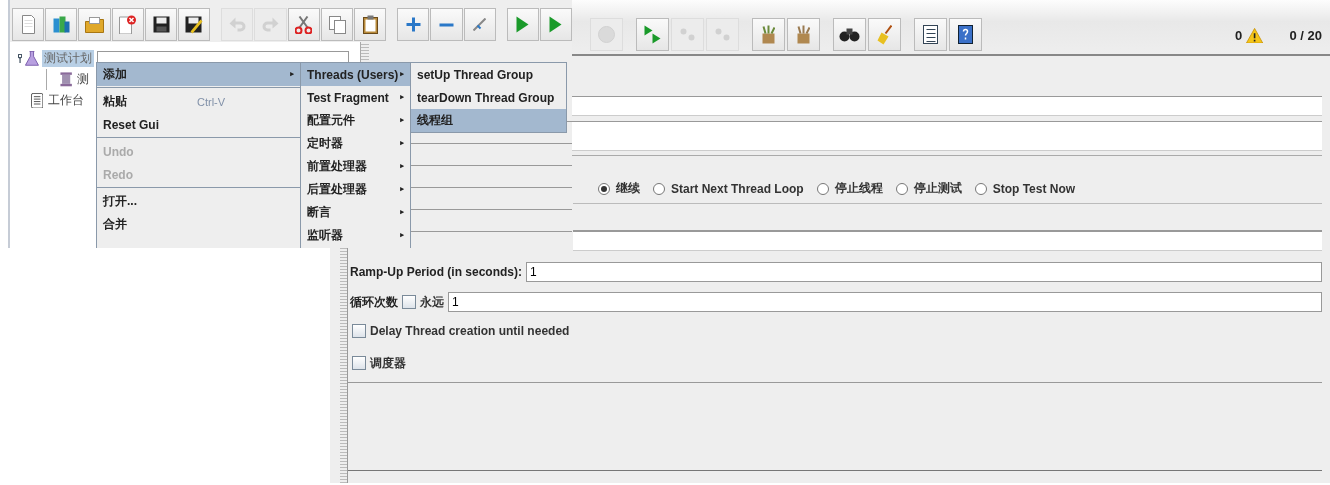 This screenshot has height=485, width=1330. What do you see at coordinates (606, 34) in the screenshot?
I see `stop-icon` at bounding box center [606, 34].